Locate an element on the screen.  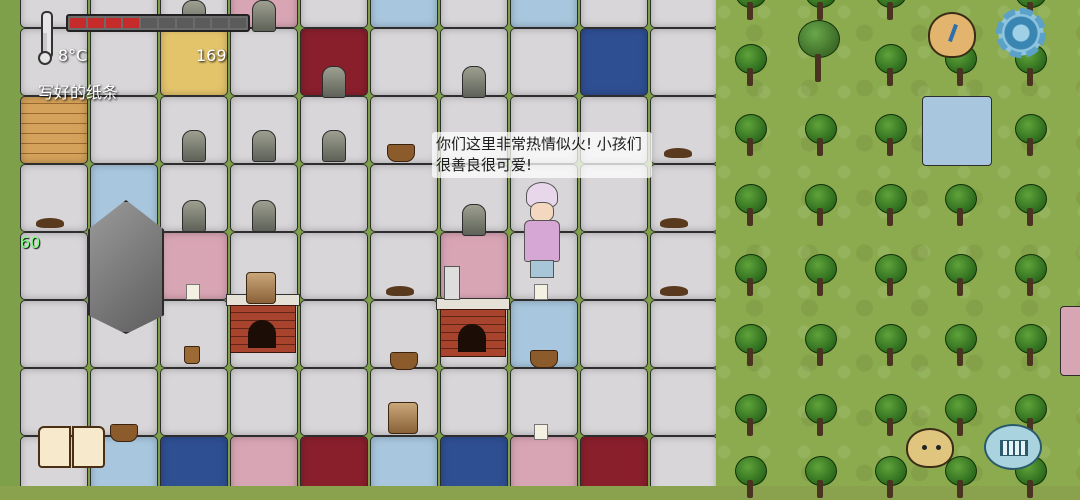
water-tile is located at coordinates (957, 131).